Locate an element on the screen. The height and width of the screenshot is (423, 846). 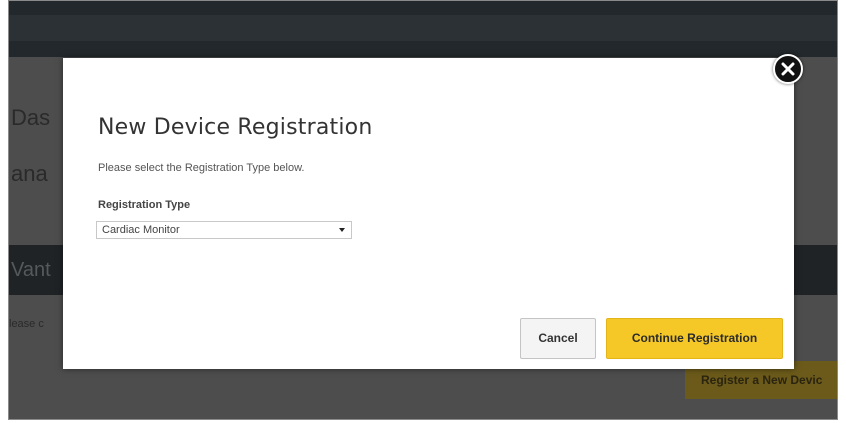
topbar-stripe is located at coordinates (423, 28).